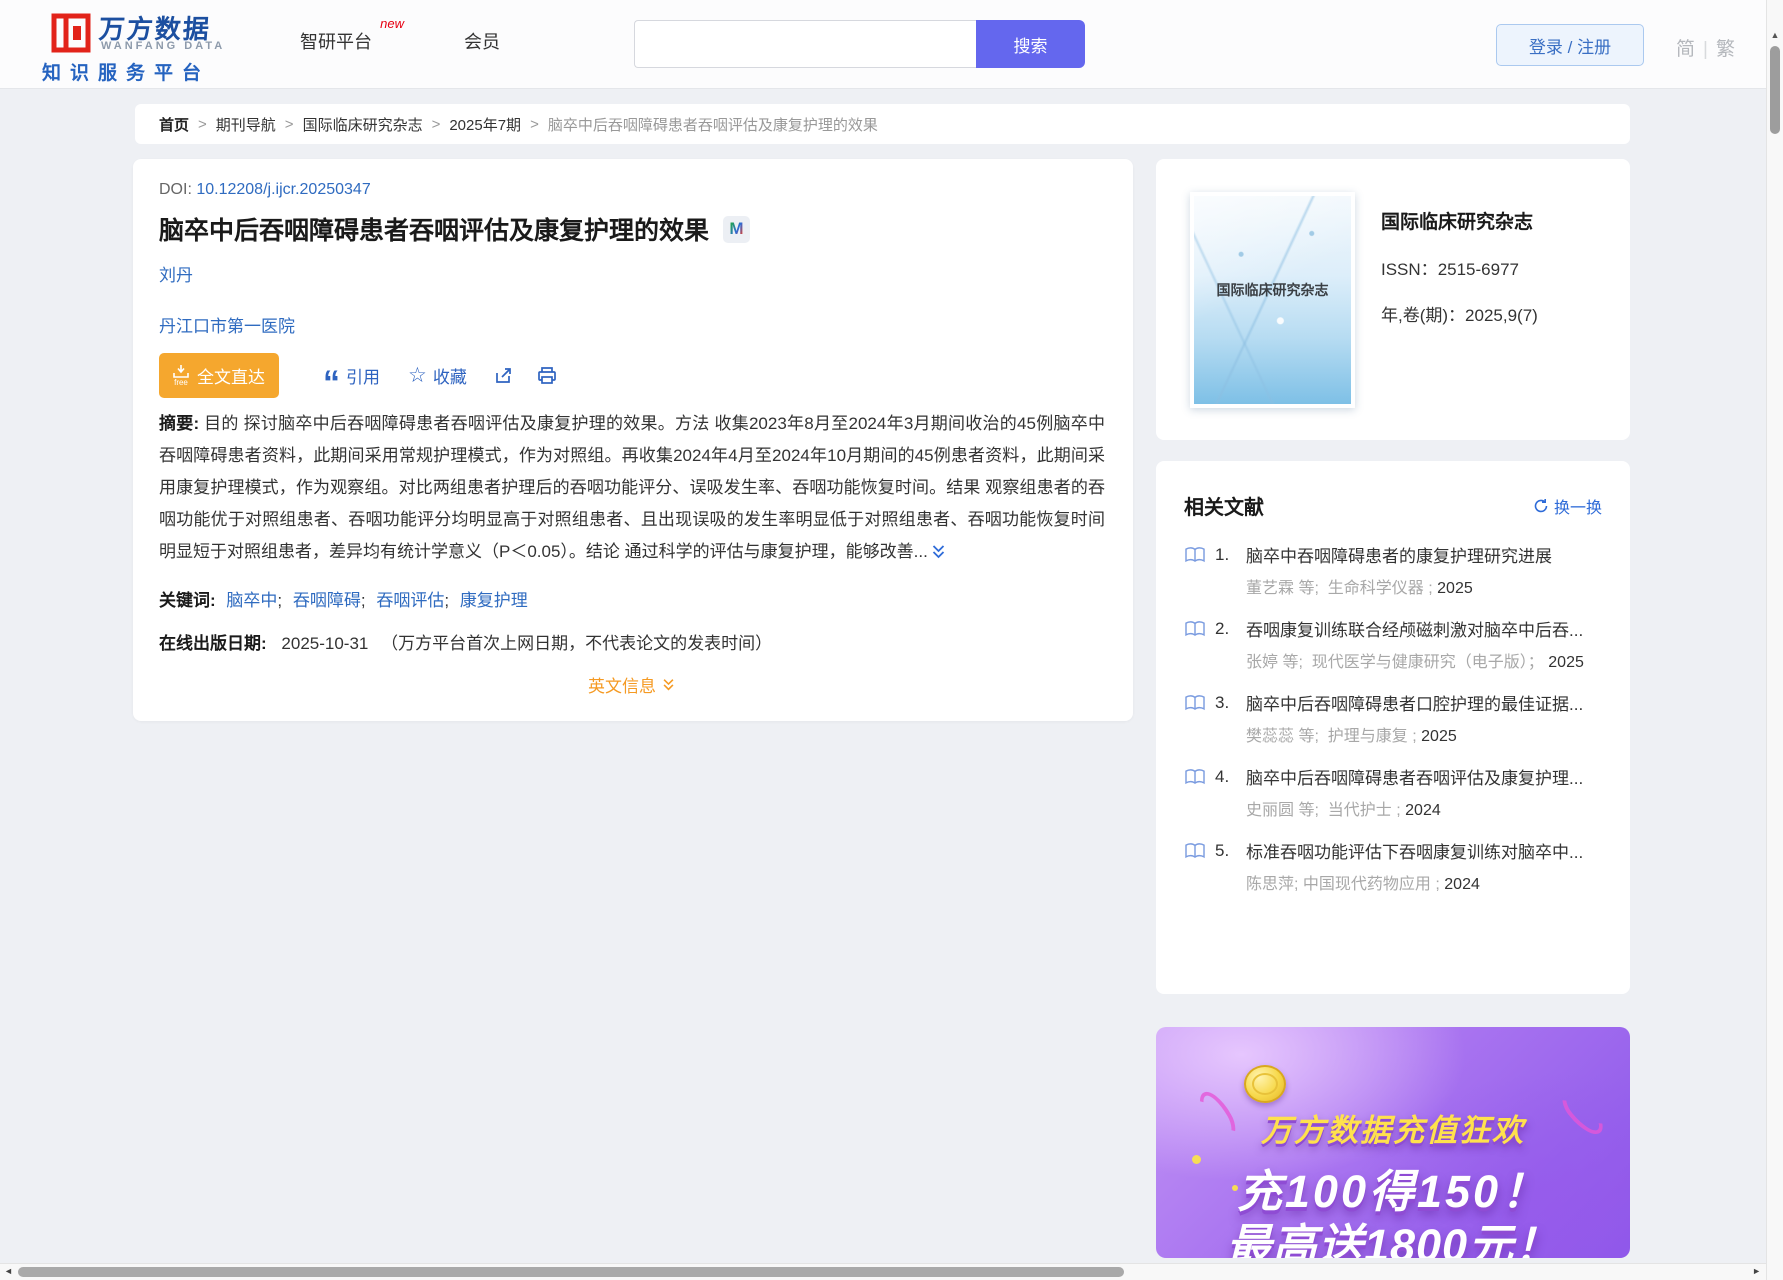  I want to click on keyword-link: 吞咽评估, so click(410, 600).